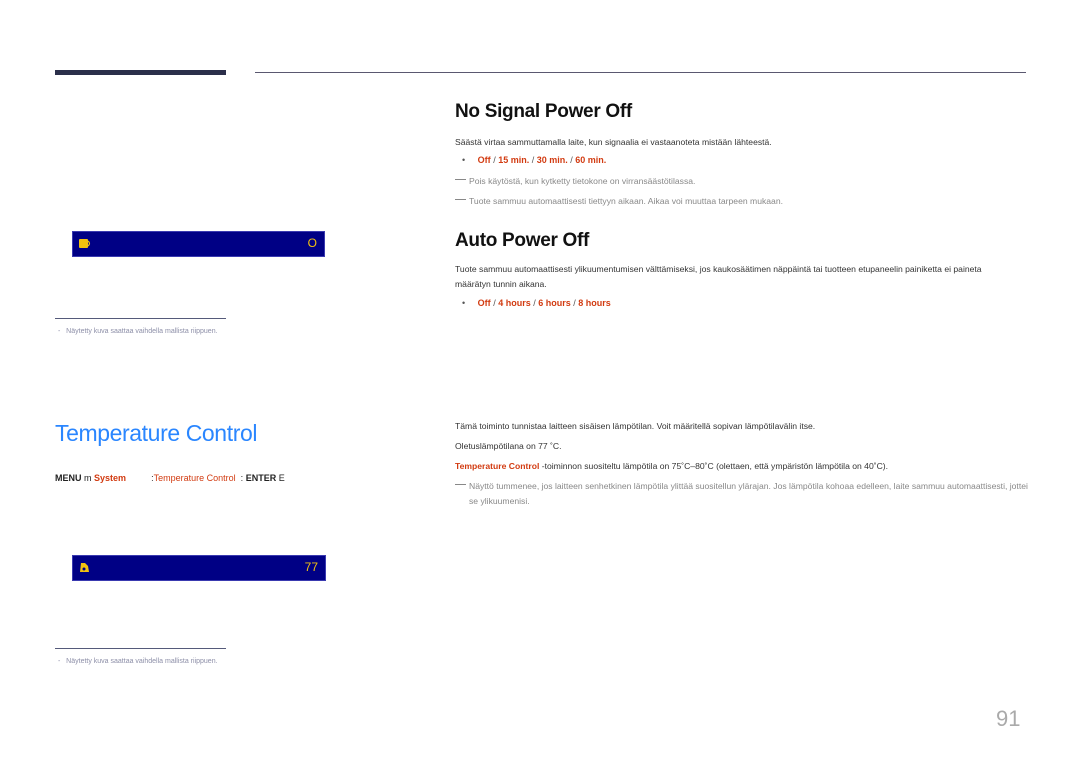  Describe the element at coordinates (552, 160) in the screenshot. I see `option-30min: 30 min.` at that location.